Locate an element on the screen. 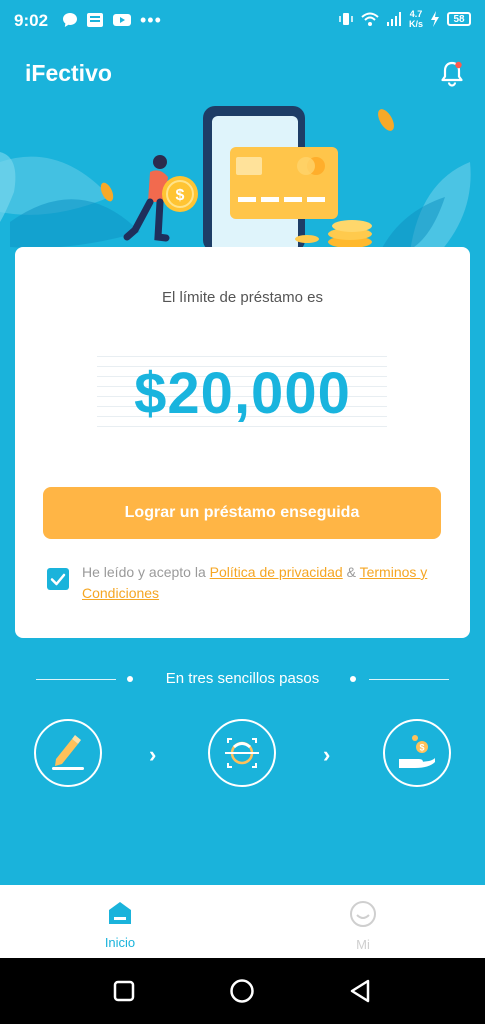  status-bar: 9:02 ••• 4.7 K/s 58 is located at coordinates (242, 21).